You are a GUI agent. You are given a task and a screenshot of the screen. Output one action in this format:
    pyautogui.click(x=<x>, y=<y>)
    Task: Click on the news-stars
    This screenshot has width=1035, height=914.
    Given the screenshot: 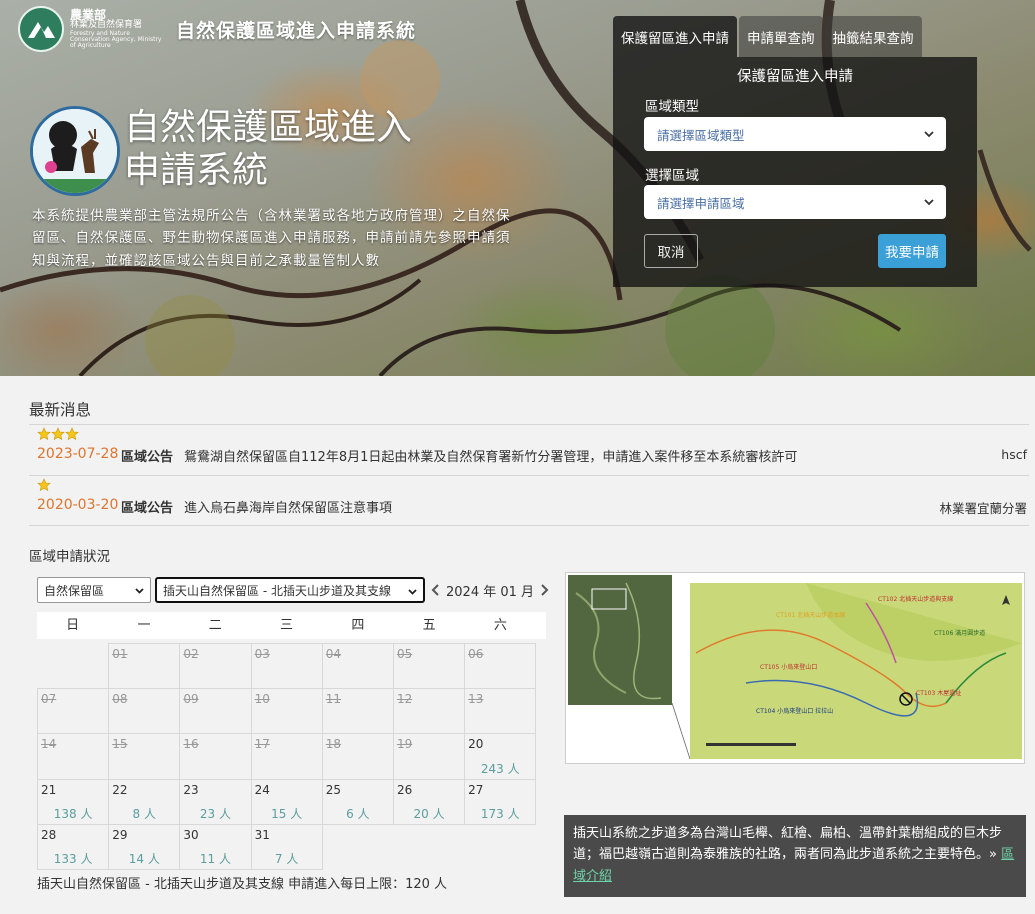 What is the action you would take?
    pyautogui.click(x=58, y=435)
    